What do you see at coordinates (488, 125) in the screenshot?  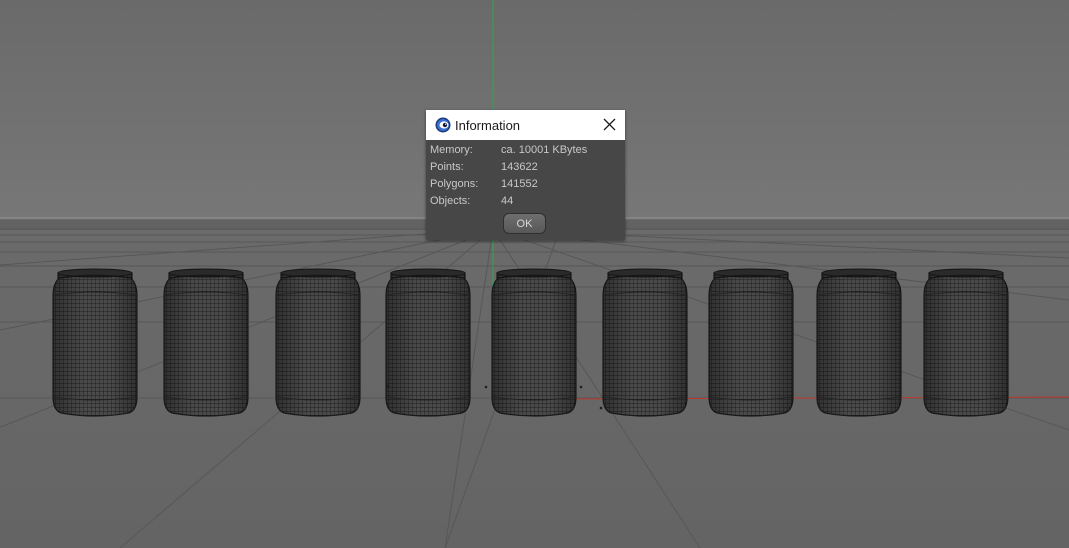 I see `dialog-title: Information` at bounding box center [488, 125].